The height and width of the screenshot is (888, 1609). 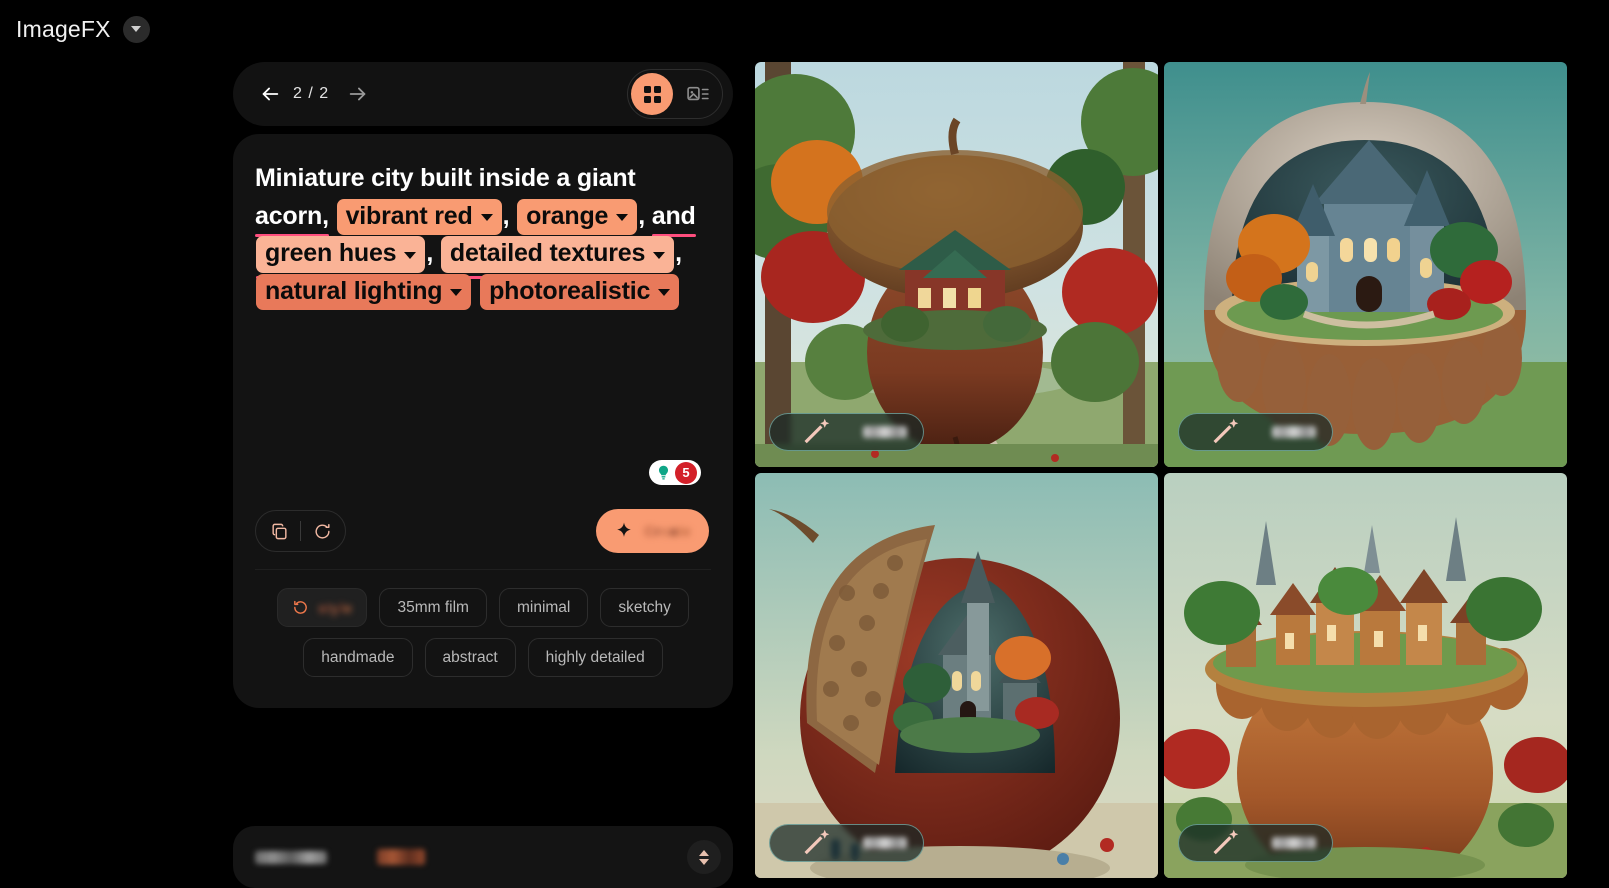 I want to click on lightbulb-icon, so click(x=663, y=472).